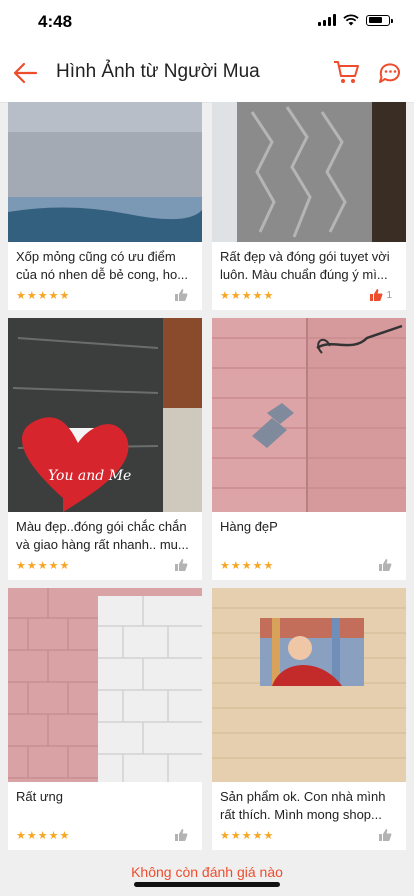 This screenshot has width=414, height=896. I want to click on app-header: Hình Ảnh từ Người Mua, so click(207, 73).